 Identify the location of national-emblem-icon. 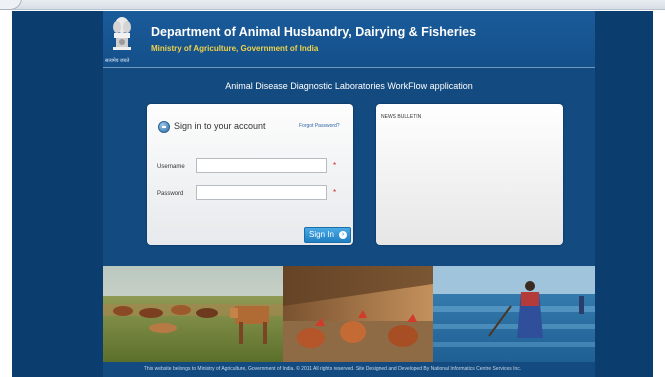
(122, 33).